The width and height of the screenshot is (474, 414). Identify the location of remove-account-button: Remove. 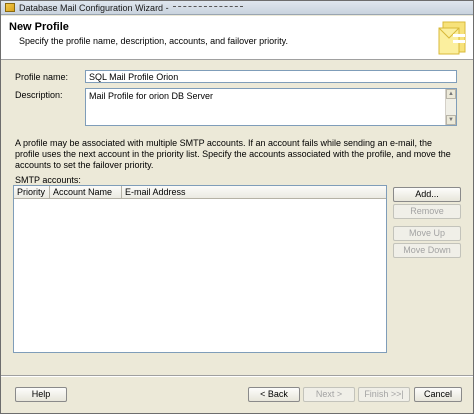
(427, 211).